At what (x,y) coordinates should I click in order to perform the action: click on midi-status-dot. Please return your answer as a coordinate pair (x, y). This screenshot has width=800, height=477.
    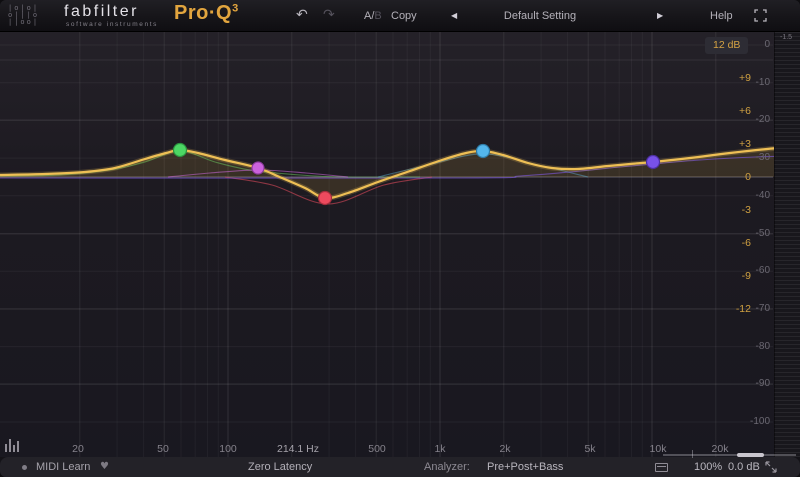
    Looking at the image, I should click on (24, 467).